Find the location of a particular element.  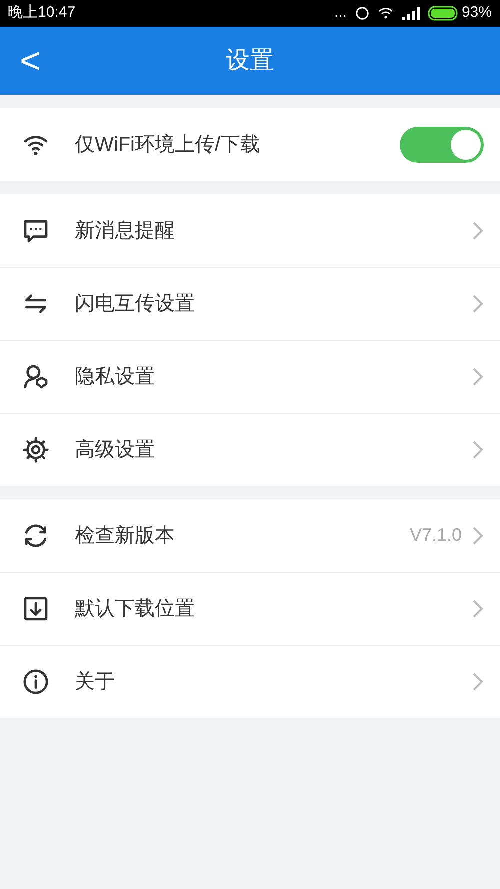

settings-row: 高级设置 is located at coordinates (250, 449).